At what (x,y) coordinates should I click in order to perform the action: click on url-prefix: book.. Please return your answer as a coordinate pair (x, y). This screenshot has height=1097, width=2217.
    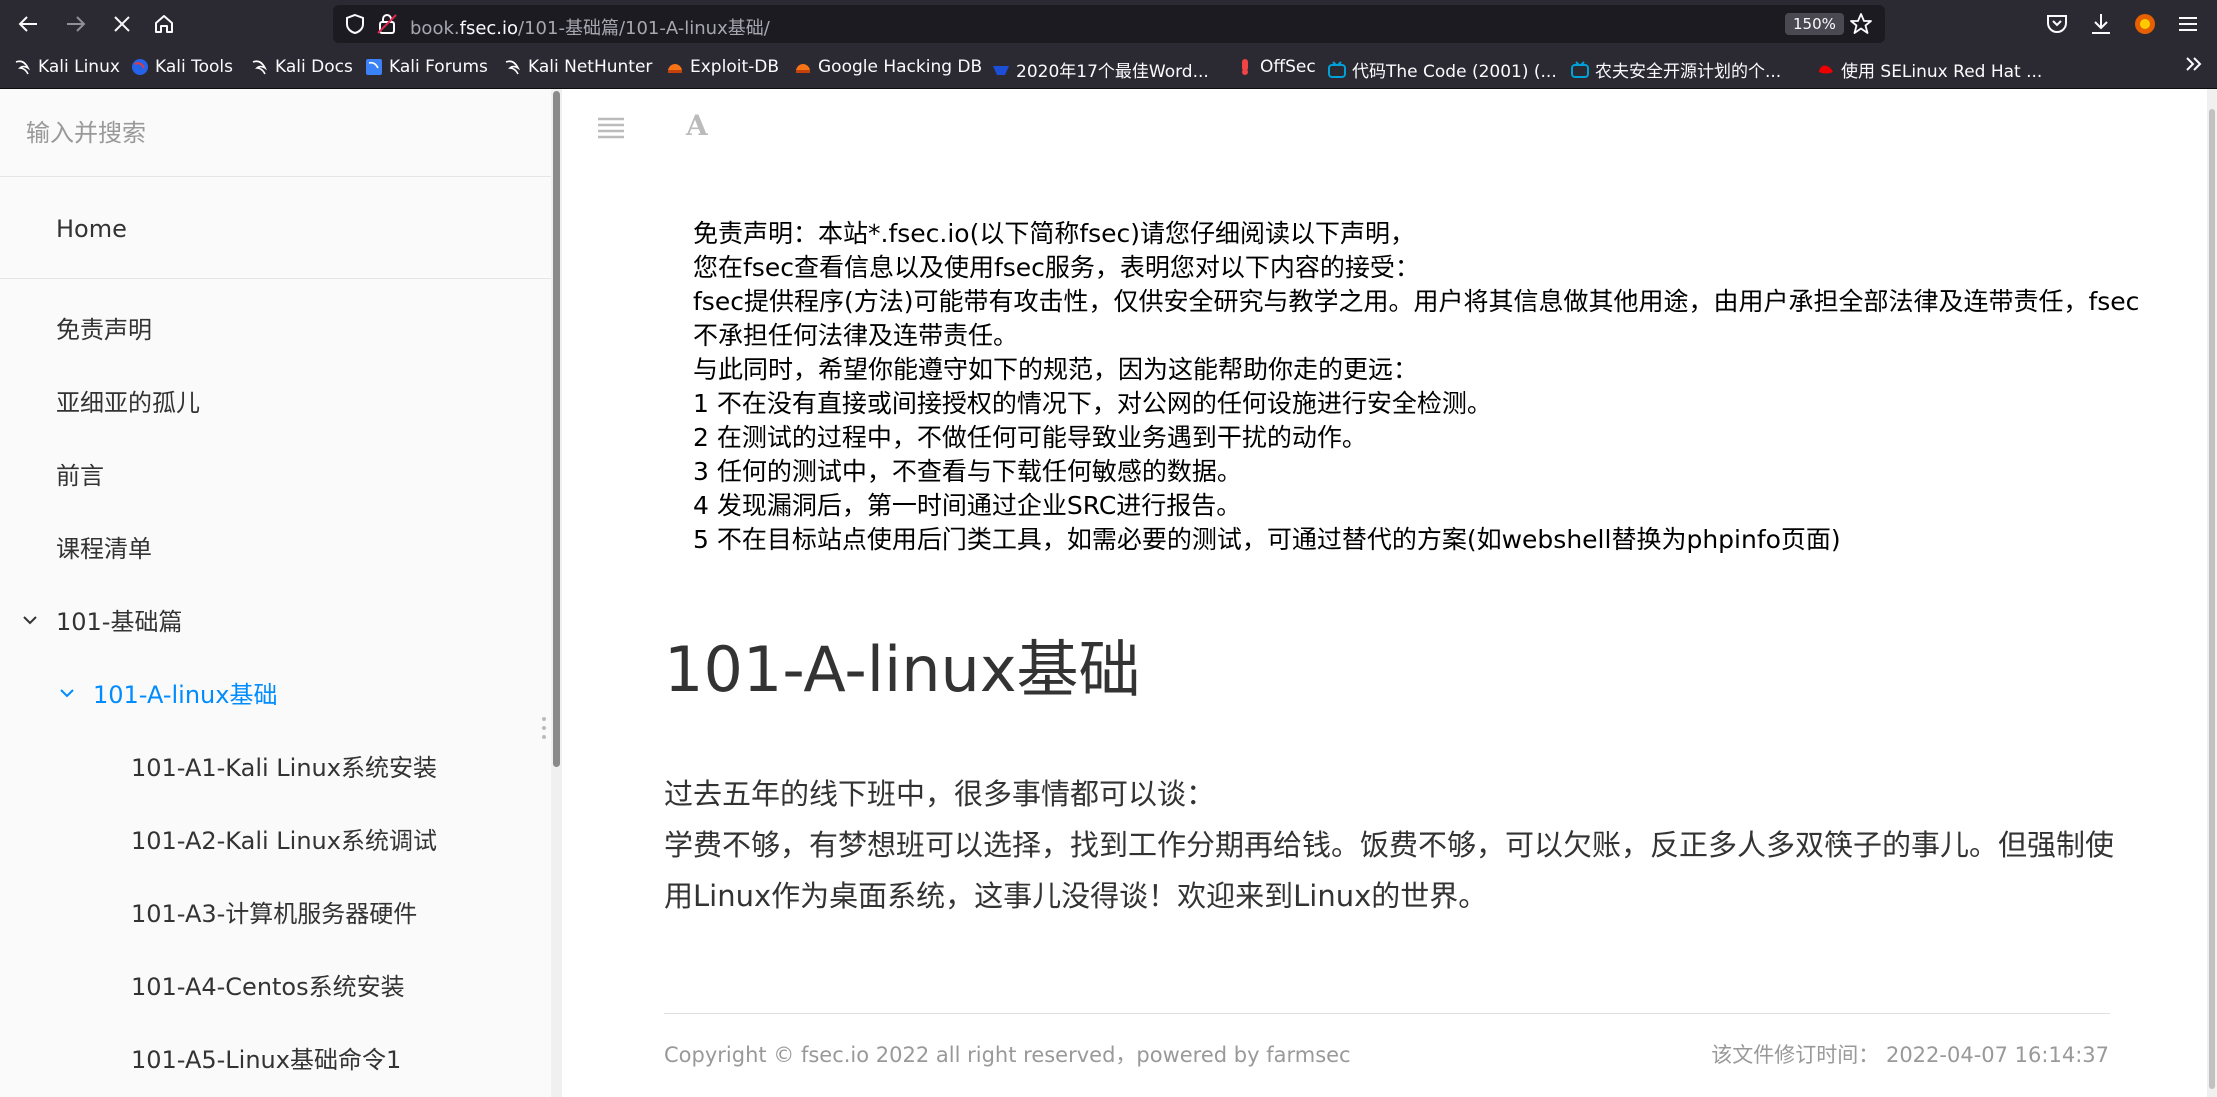
    Looking at the image, I should click on (435, 28).